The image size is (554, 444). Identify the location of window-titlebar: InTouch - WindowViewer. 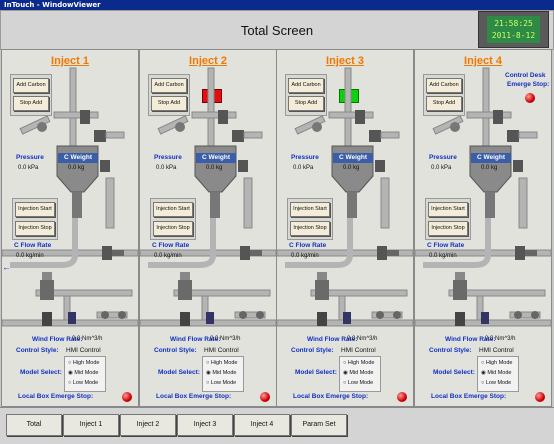
(277, 5).